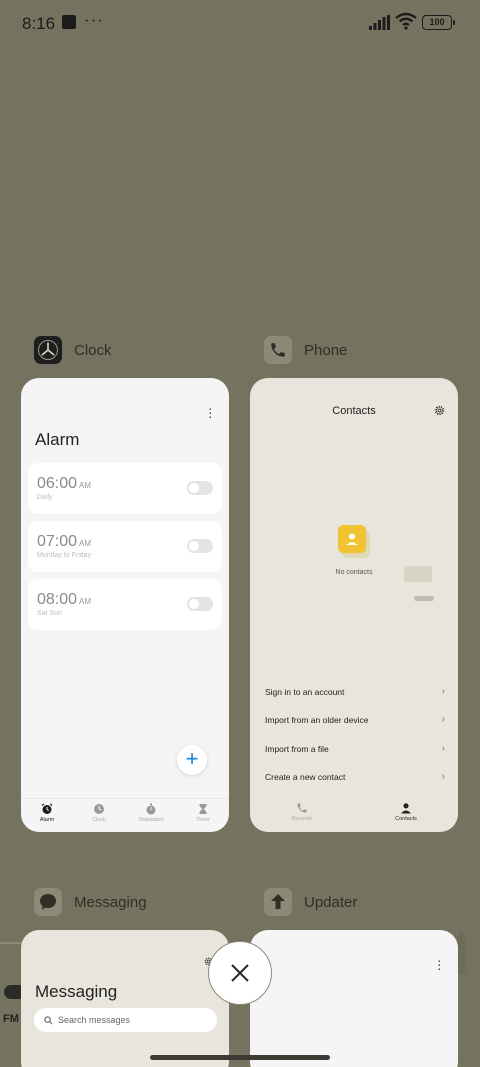 Image resolution: width=480 pixels, height=1067 pixels. What do you see at coordinates (125, 546) in the screenshot?
I see `alarm-item: 07:00 AM Monday to Friday` at bounding box center [125, 546].